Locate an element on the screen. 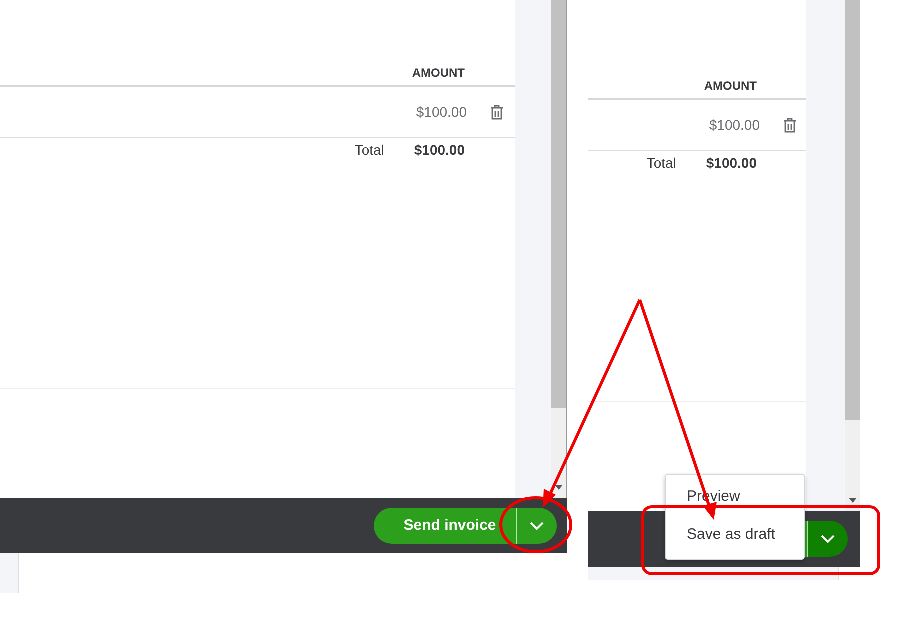 Image resolution: width=911 pixels, height=630 pixels. panel-background is located at coordinates (9, 573).